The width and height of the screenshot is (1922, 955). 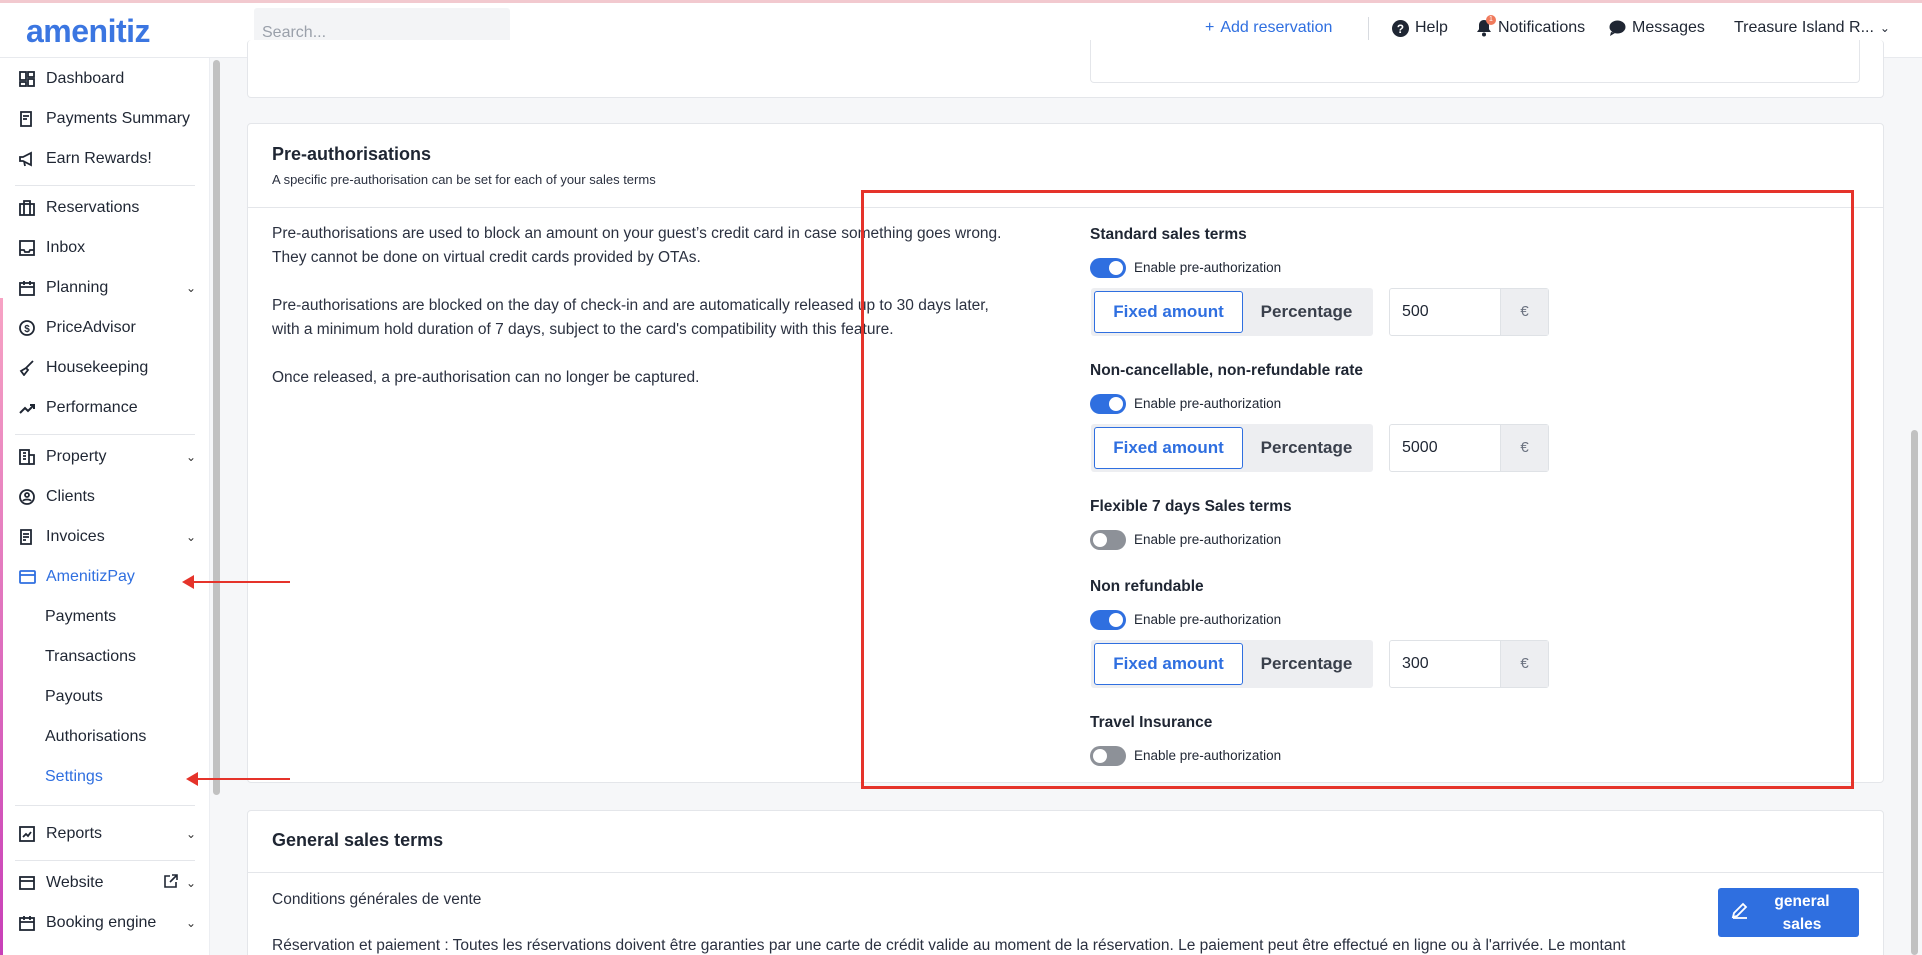 What do you see at coordinates (99, 158) in the screenshot?
I see `sidebar-item-label: Earn Rewards!` at bounding box center [99, 158].